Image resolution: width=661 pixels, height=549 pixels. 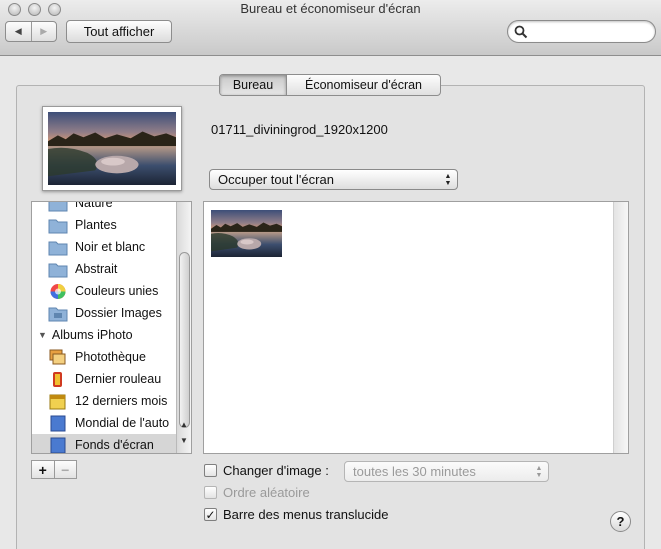 What do you see at coordinates (276, 470) in the screenshot?
I see `change-image-label: Changer d'image :` at bounding box center [276, 470].